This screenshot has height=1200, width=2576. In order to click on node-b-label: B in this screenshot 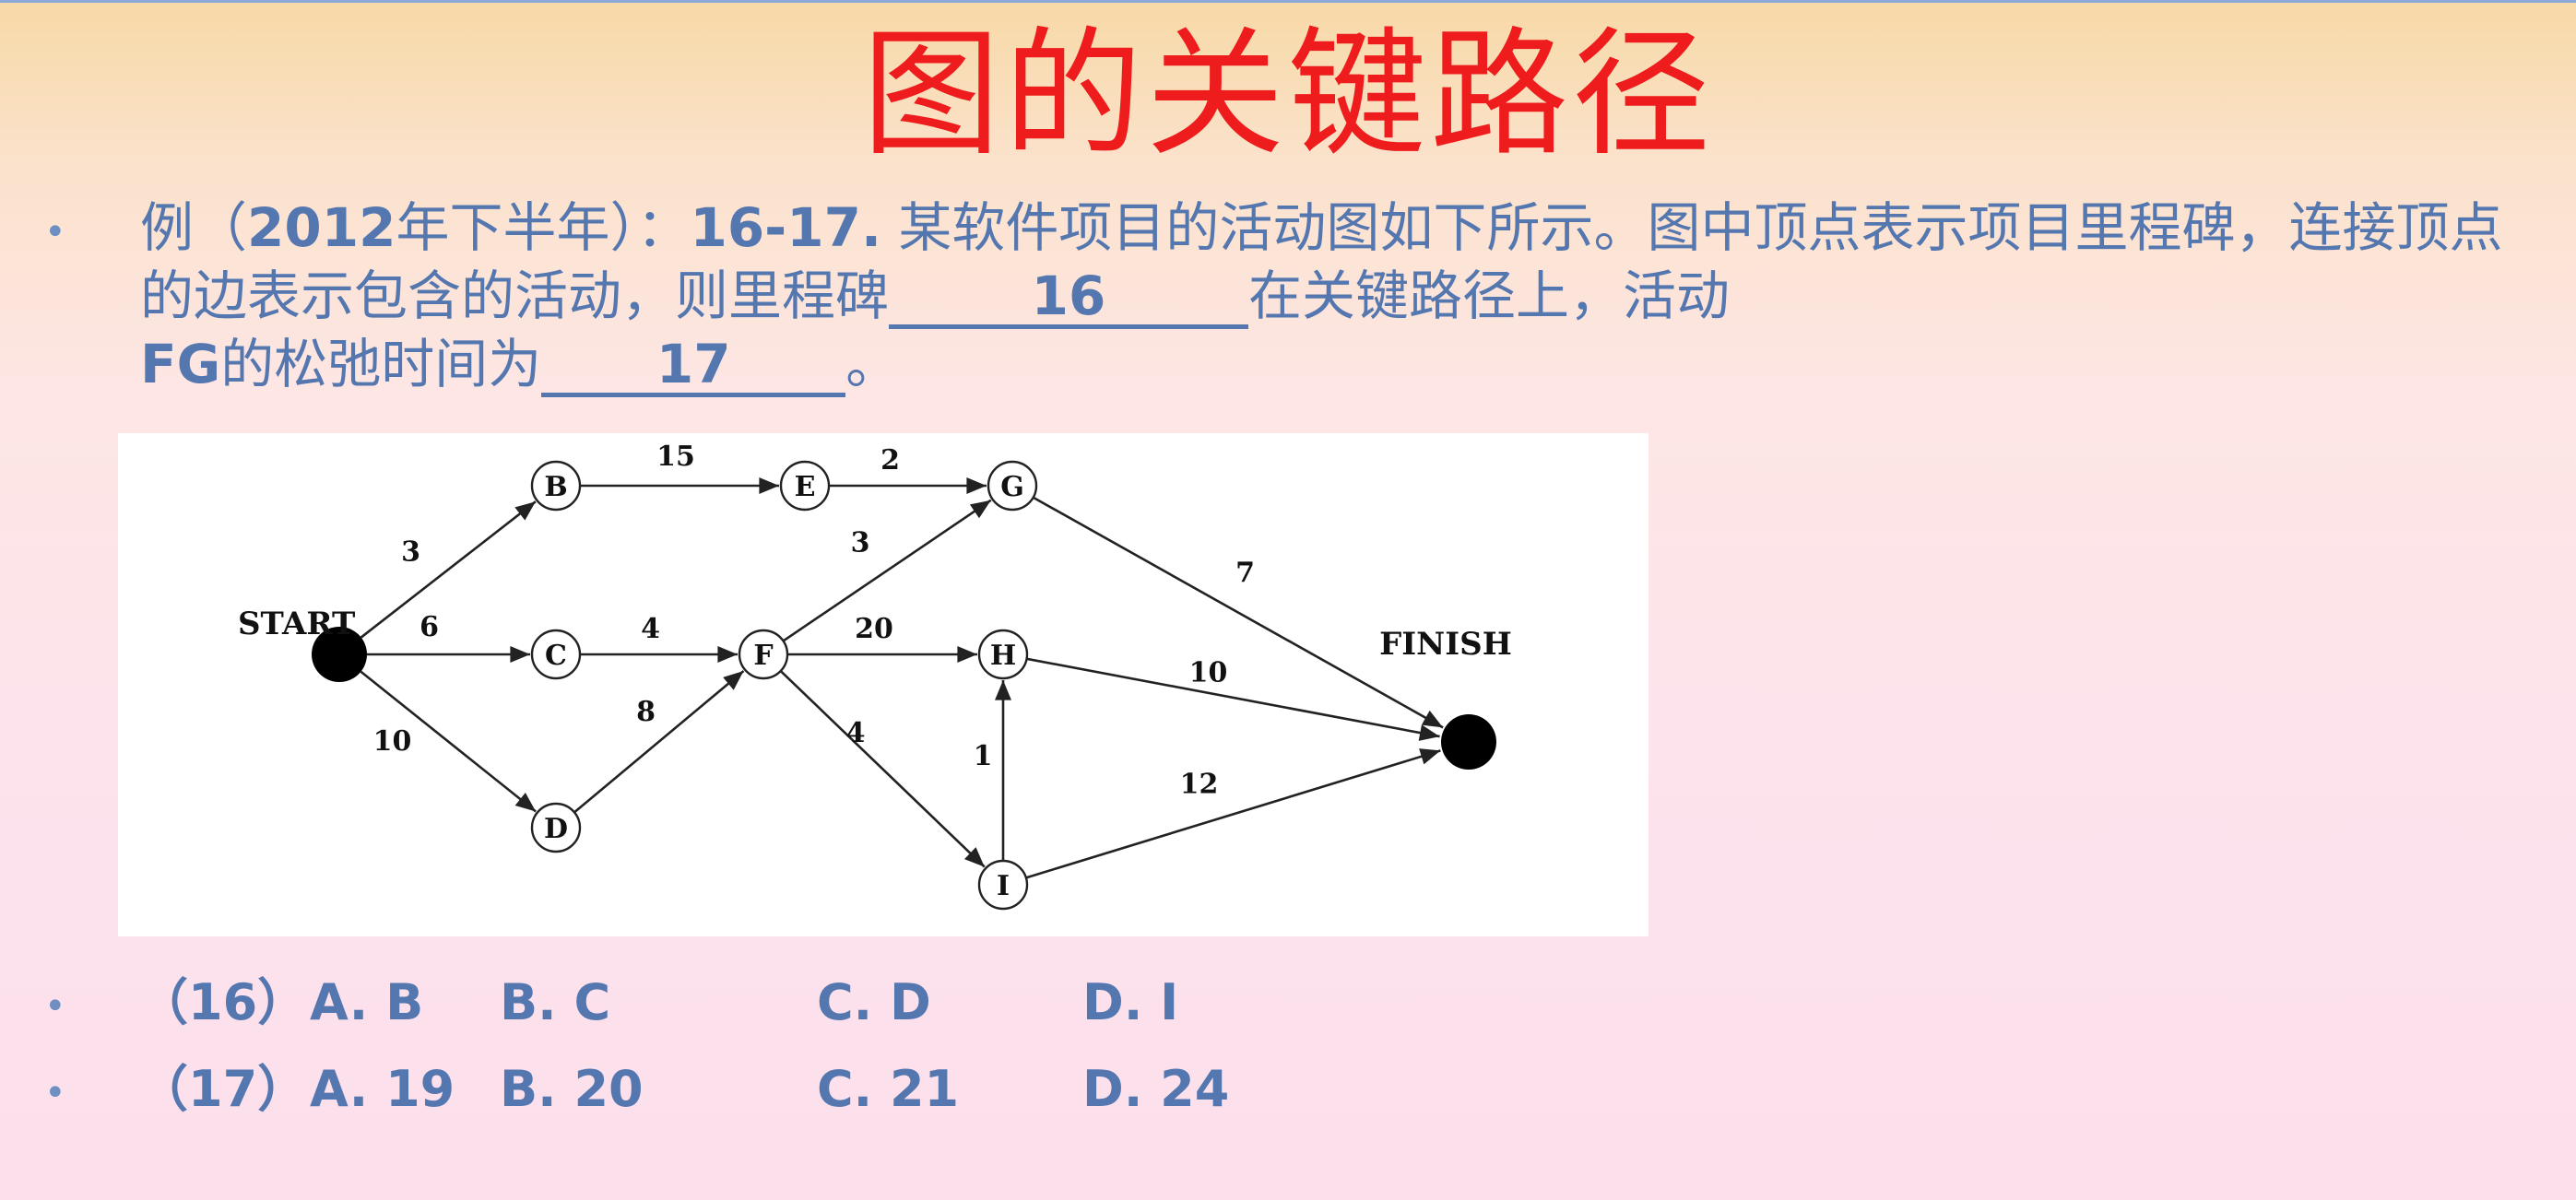, I will do `click(555, 487)`.